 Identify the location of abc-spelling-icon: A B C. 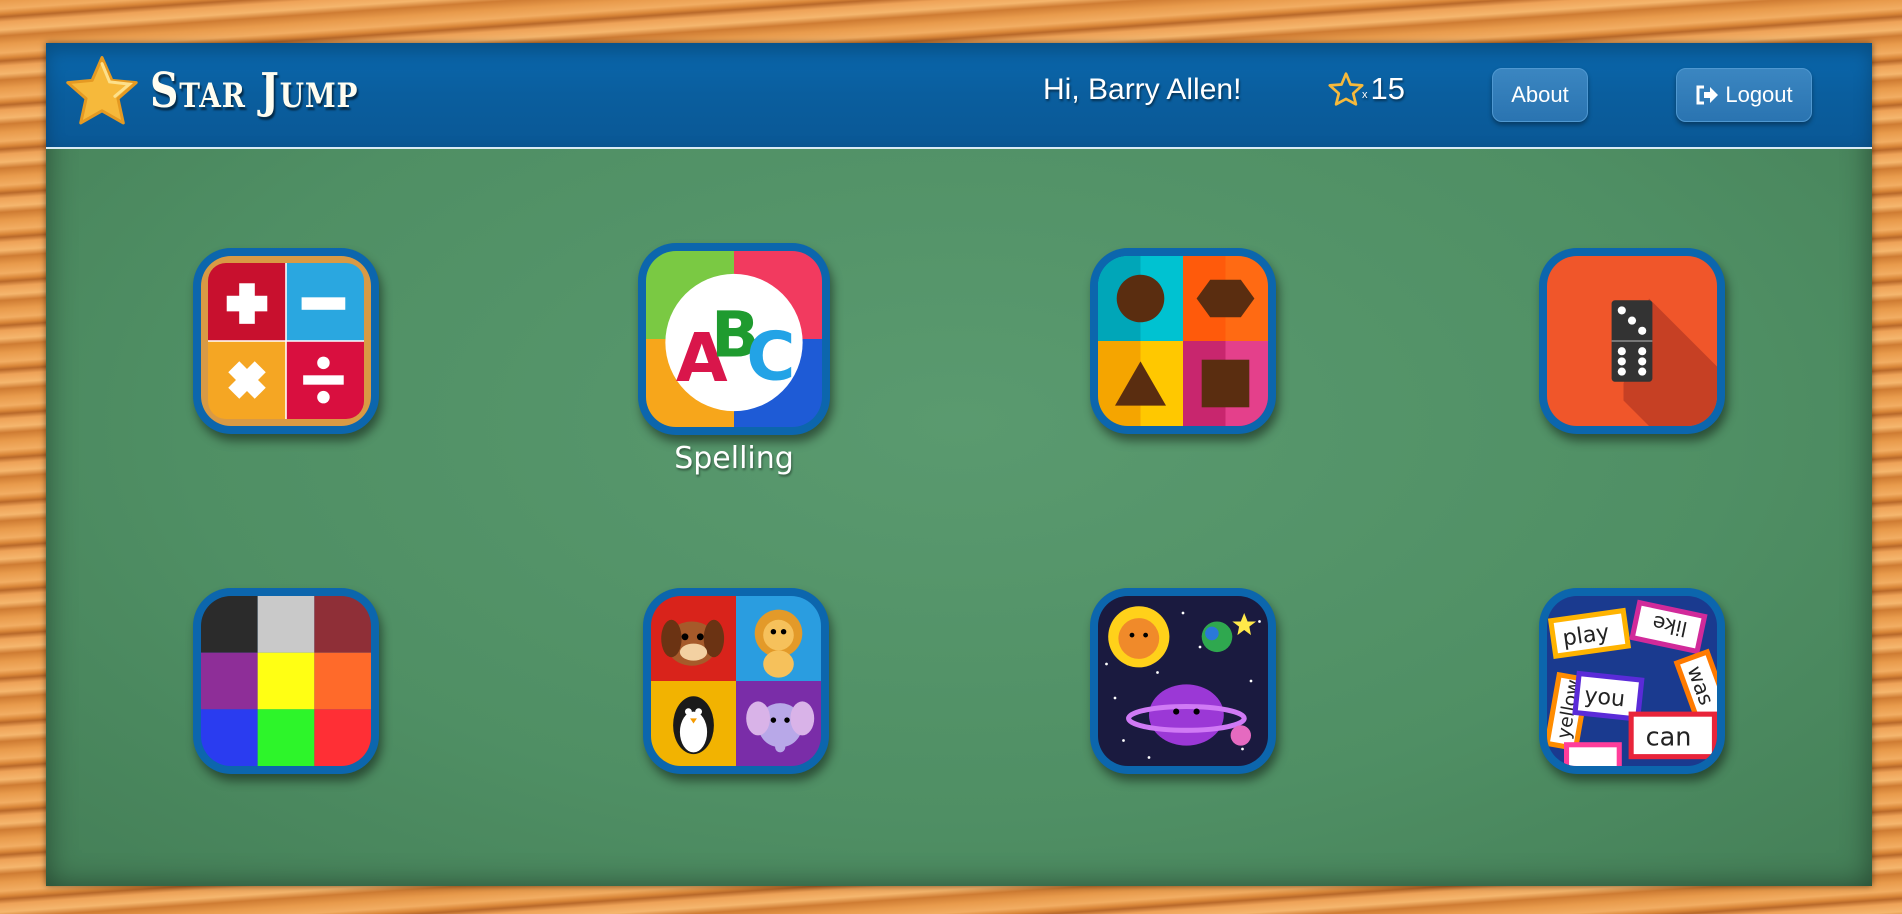
(734, 339).